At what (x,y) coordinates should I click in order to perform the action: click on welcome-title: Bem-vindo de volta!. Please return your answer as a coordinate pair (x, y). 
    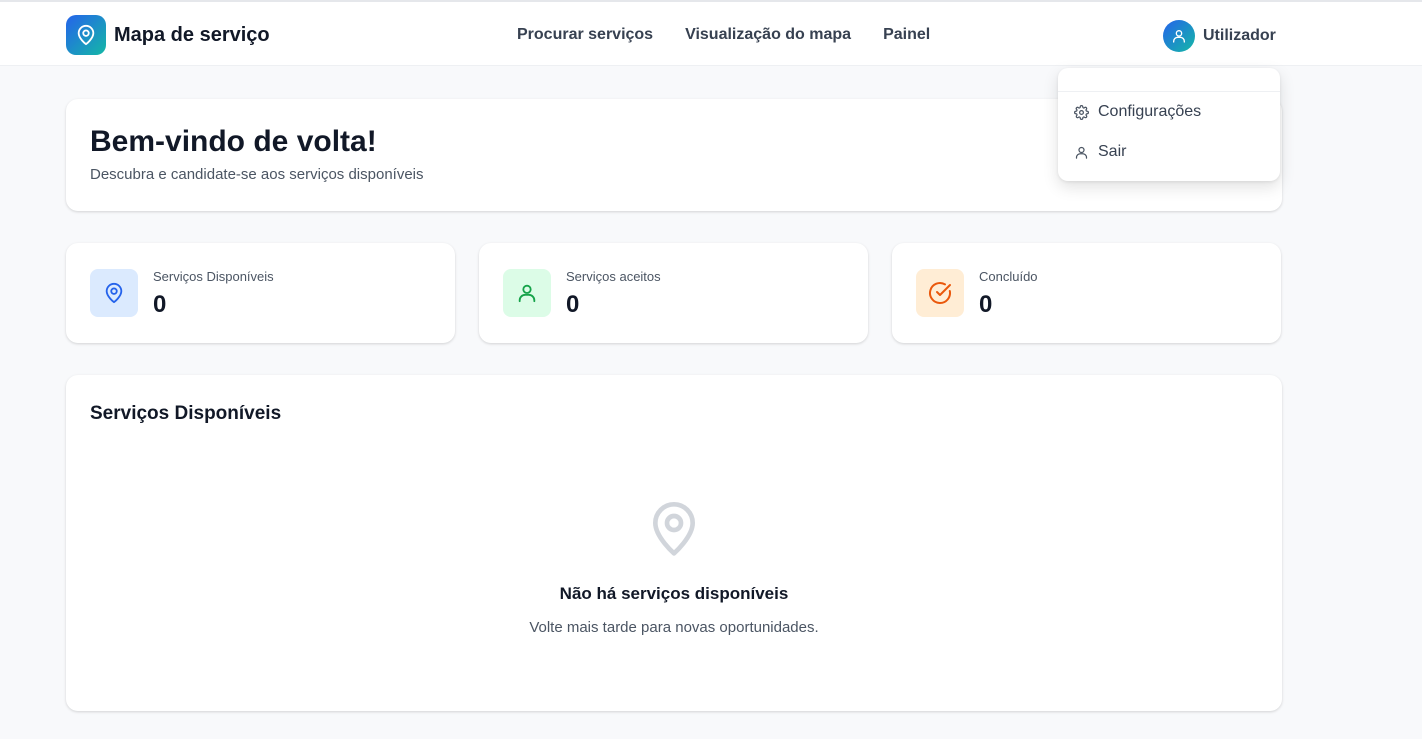
    Looking at the image, I should click on (233, 141).